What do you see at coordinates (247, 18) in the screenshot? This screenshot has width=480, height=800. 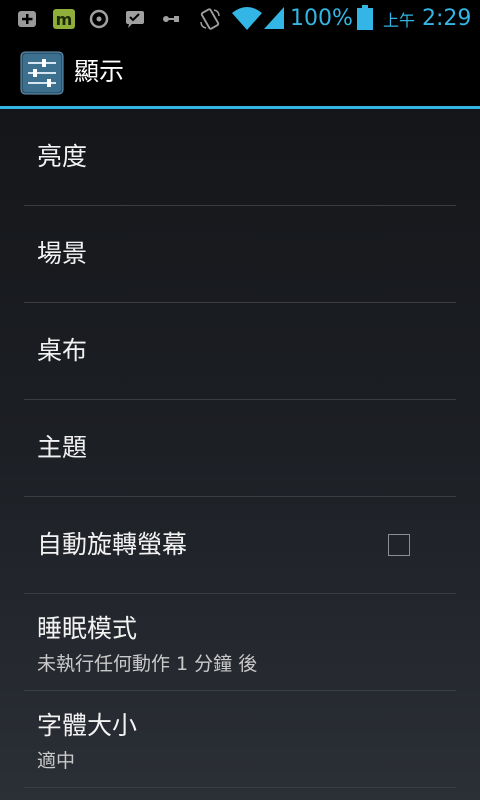 I see `wifi-icon` at bounding box center [247, 18].